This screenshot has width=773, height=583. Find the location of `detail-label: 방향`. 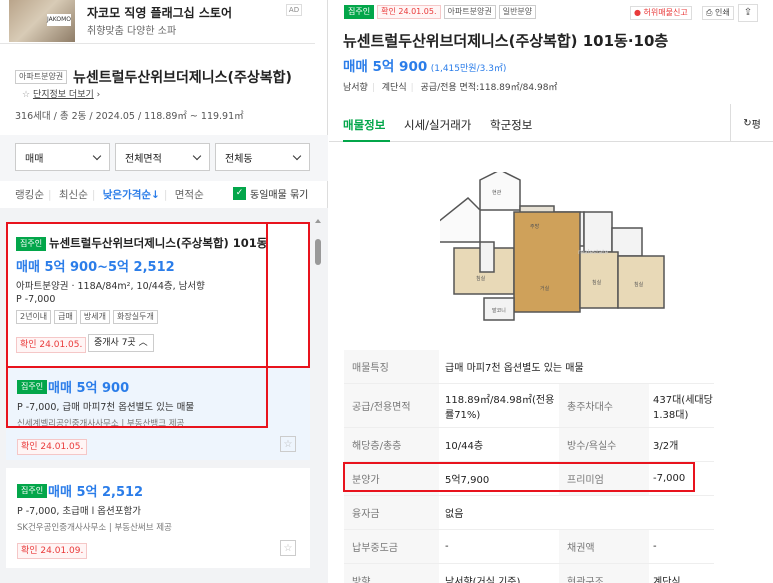

detail-label: 방향 is located at coordinates (391, 573).